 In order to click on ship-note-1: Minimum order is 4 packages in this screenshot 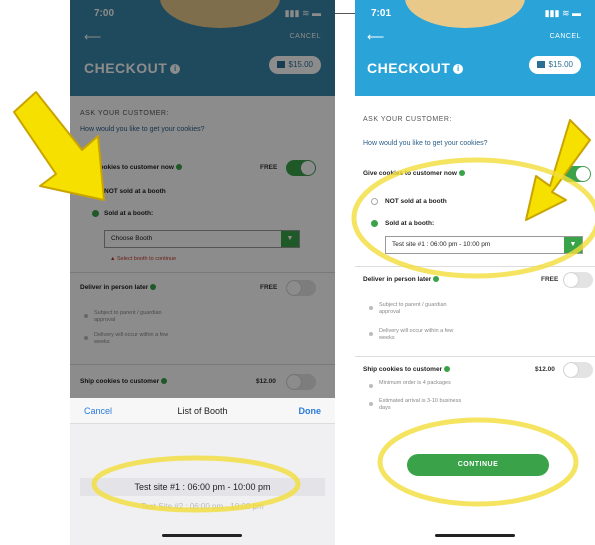, I will do `click(415, 383)`.